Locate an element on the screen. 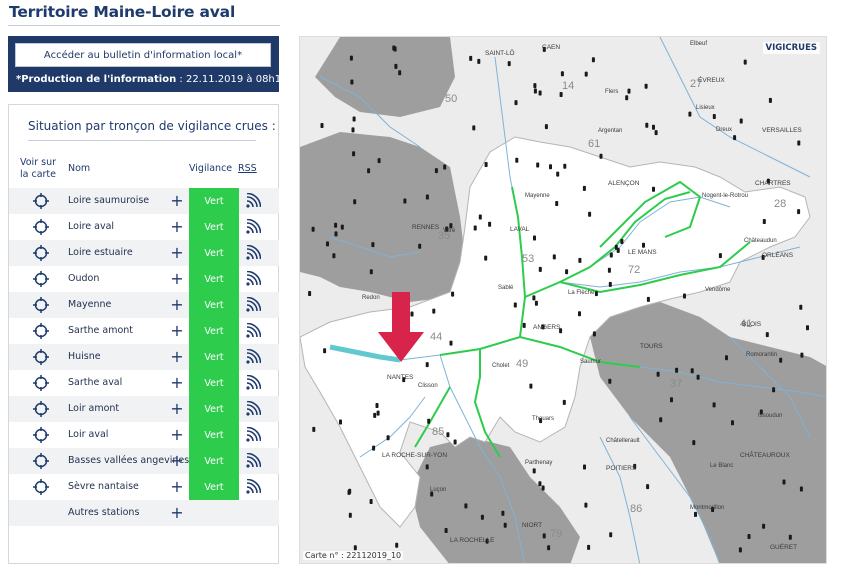 Image resolution: width=850 pixels, height=570 pixels. city-label: Montmorillon is located at coordinates (707, 508).